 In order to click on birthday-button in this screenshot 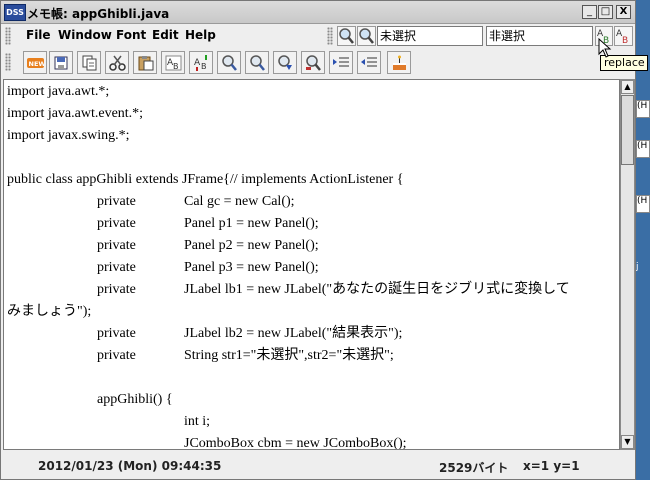, I will do `click(399, 62)`.